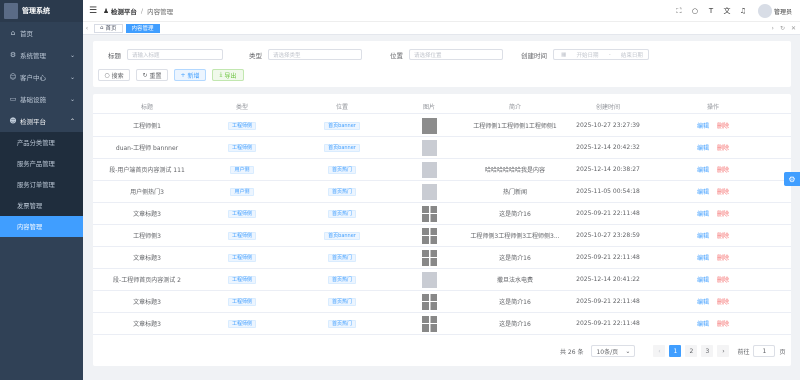 Image resolution: width=800 pixels, height=380 pixels. Describe the element at coordinates (228, 75) in the screenshot. I see `export-button: ⤓ 导出` at that location.